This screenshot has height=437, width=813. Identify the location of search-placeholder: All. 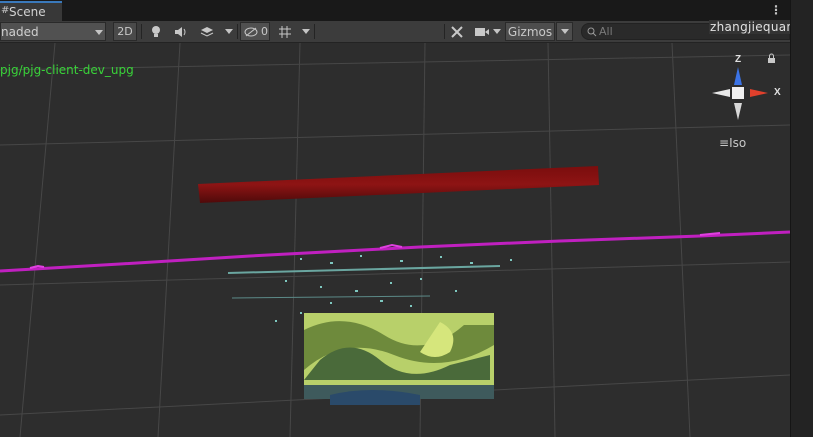
(606, 31).